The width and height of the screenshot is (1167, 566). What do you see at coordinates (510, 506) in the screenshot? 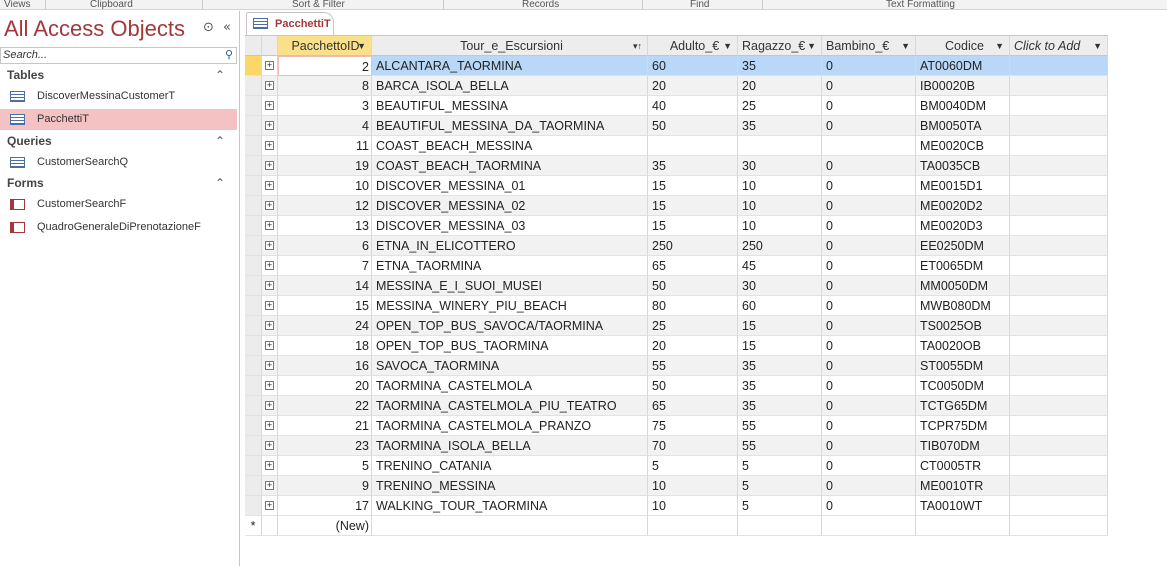
I see `tour-cell: WALKING_TOUR_TAORMINA` at bounding box center [510, 506].